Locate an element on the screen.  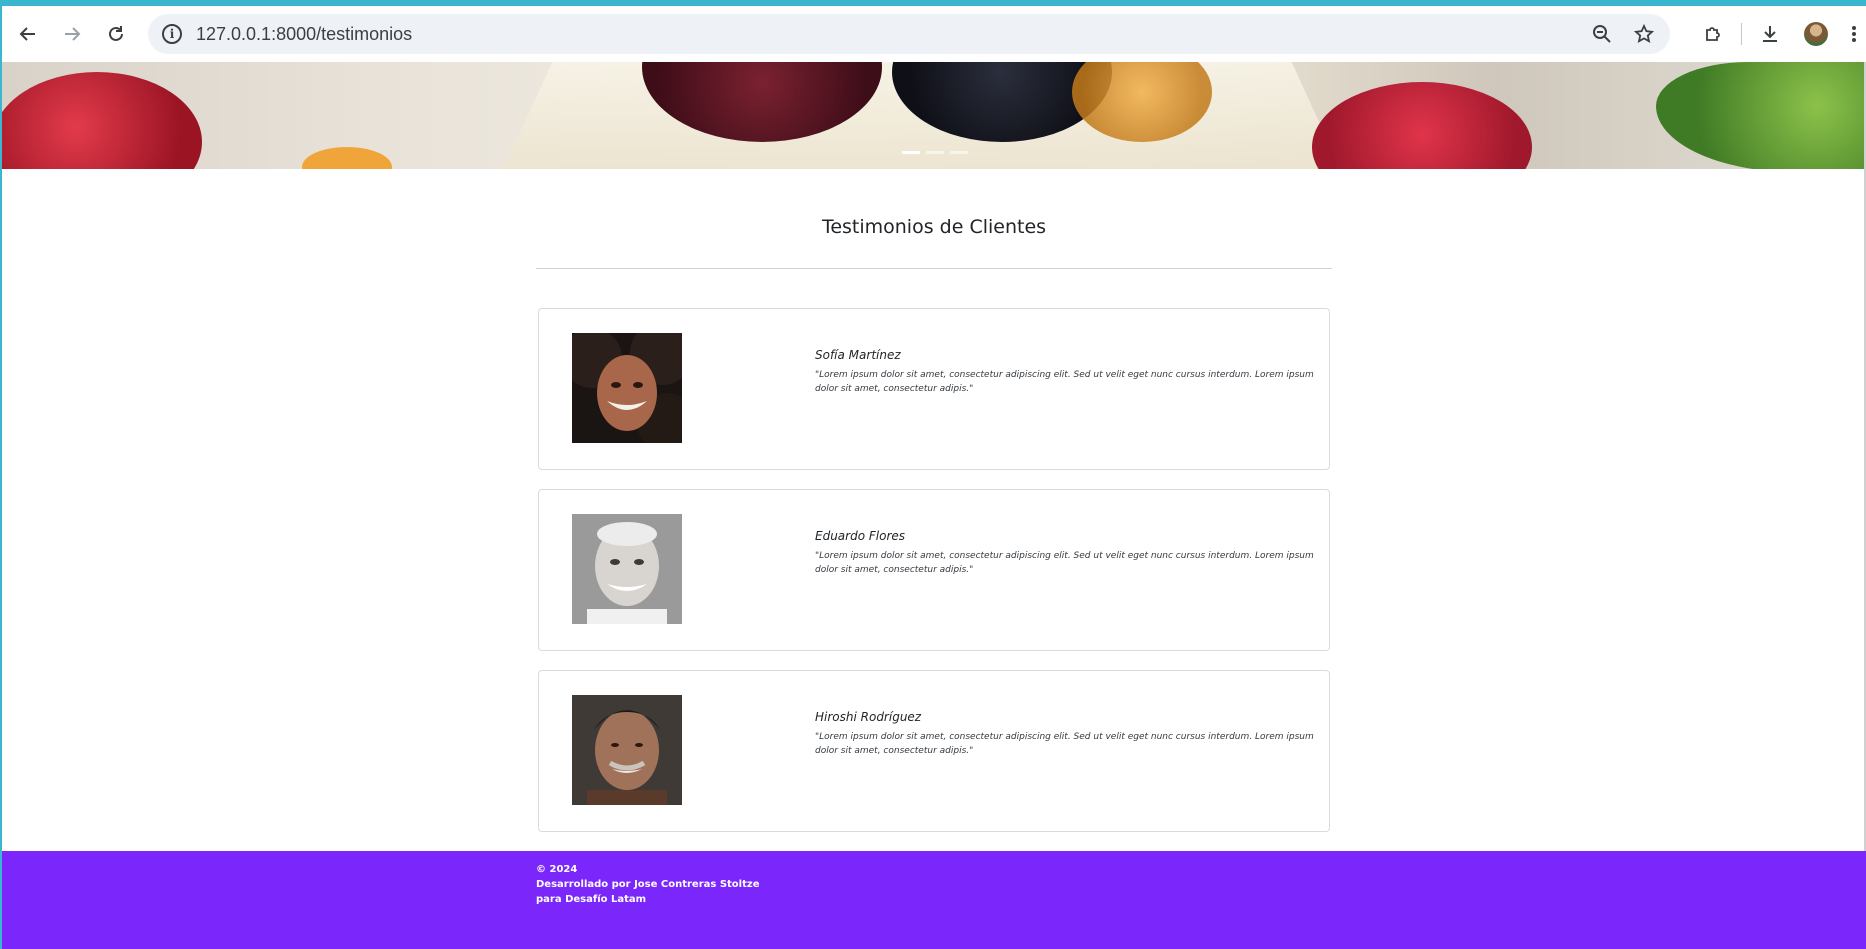
reload-icon is located at coordinates (116, 33).